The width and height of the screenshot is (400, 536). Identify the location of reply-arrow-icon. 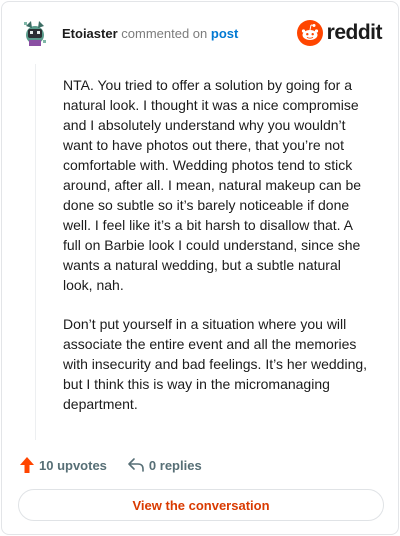
(136, 465).